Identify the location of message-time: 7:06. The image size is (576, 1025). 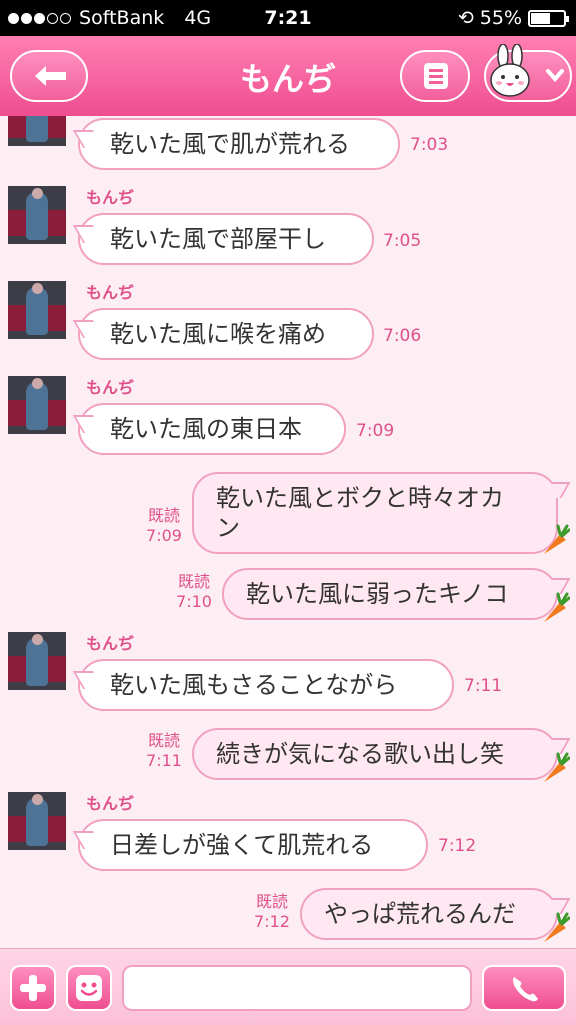
(402, 336).